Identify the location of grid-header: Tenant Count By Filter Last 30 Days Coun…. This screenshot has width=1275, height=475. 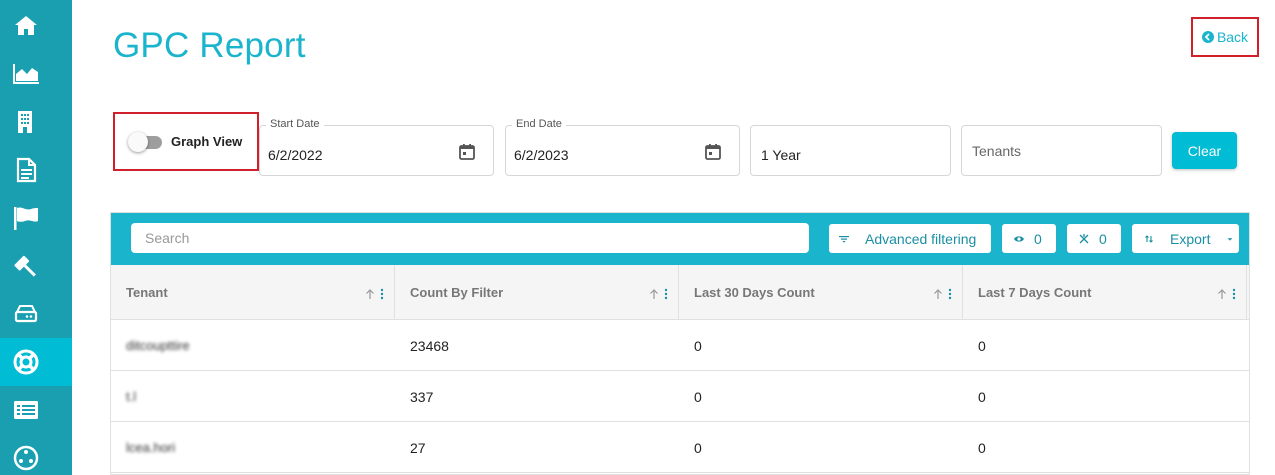
(680, 292).